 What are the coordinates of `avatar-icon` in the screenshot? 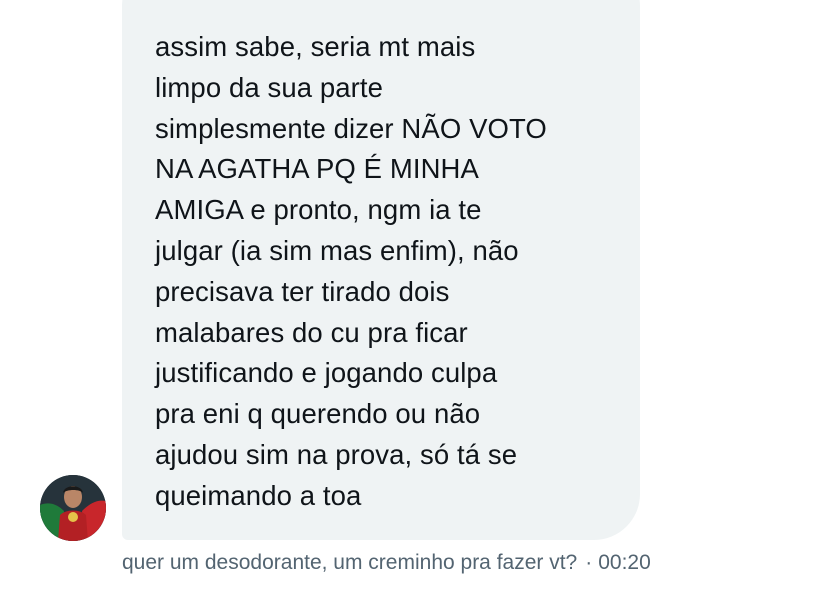 It's located at (73, 508).